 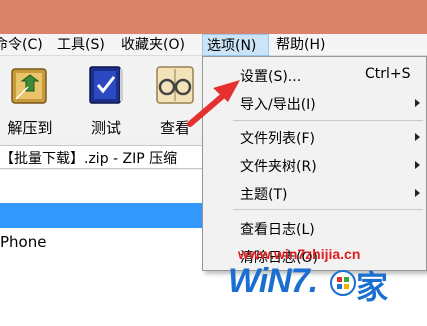 I want to click on menu-item-settings: 设置(S)... Ctrl+S, so click(x=315, y=75).